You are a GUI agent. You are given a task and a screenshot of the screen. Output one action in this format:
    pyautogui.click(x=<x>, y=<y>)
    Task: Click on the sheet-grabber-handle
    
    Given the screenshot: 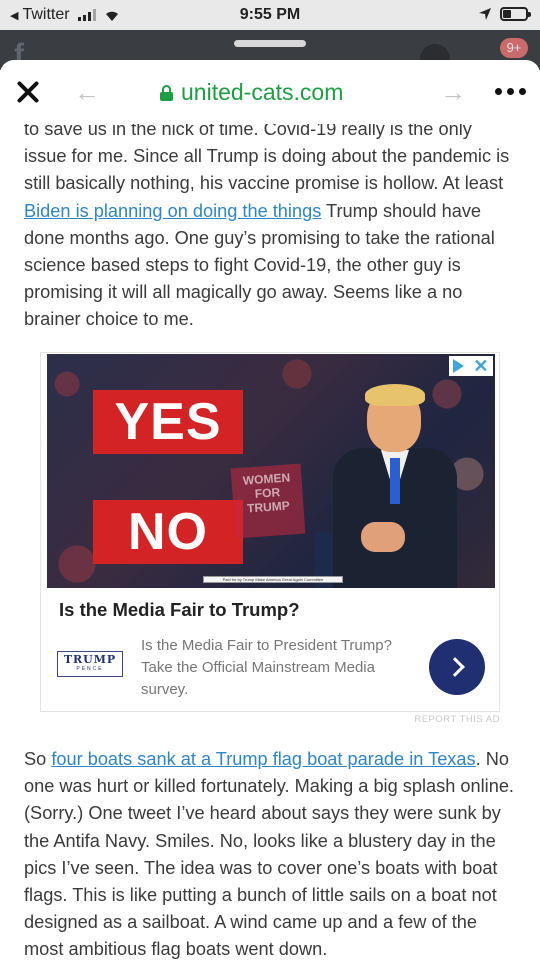 What is the action you would take?
    pyautogui.click(x=270, y=43)
    